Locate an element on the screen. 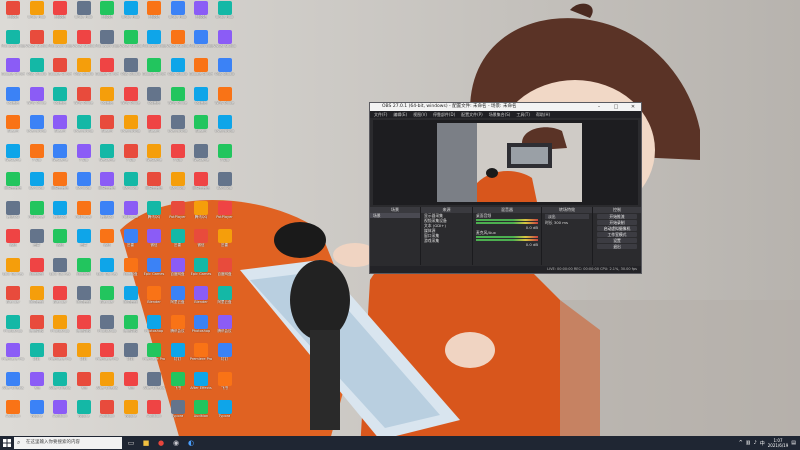 Image resolution: width=800 pixels, height=450 pixels. task-view-icon: ▭ is located at coordinates (131, 443).